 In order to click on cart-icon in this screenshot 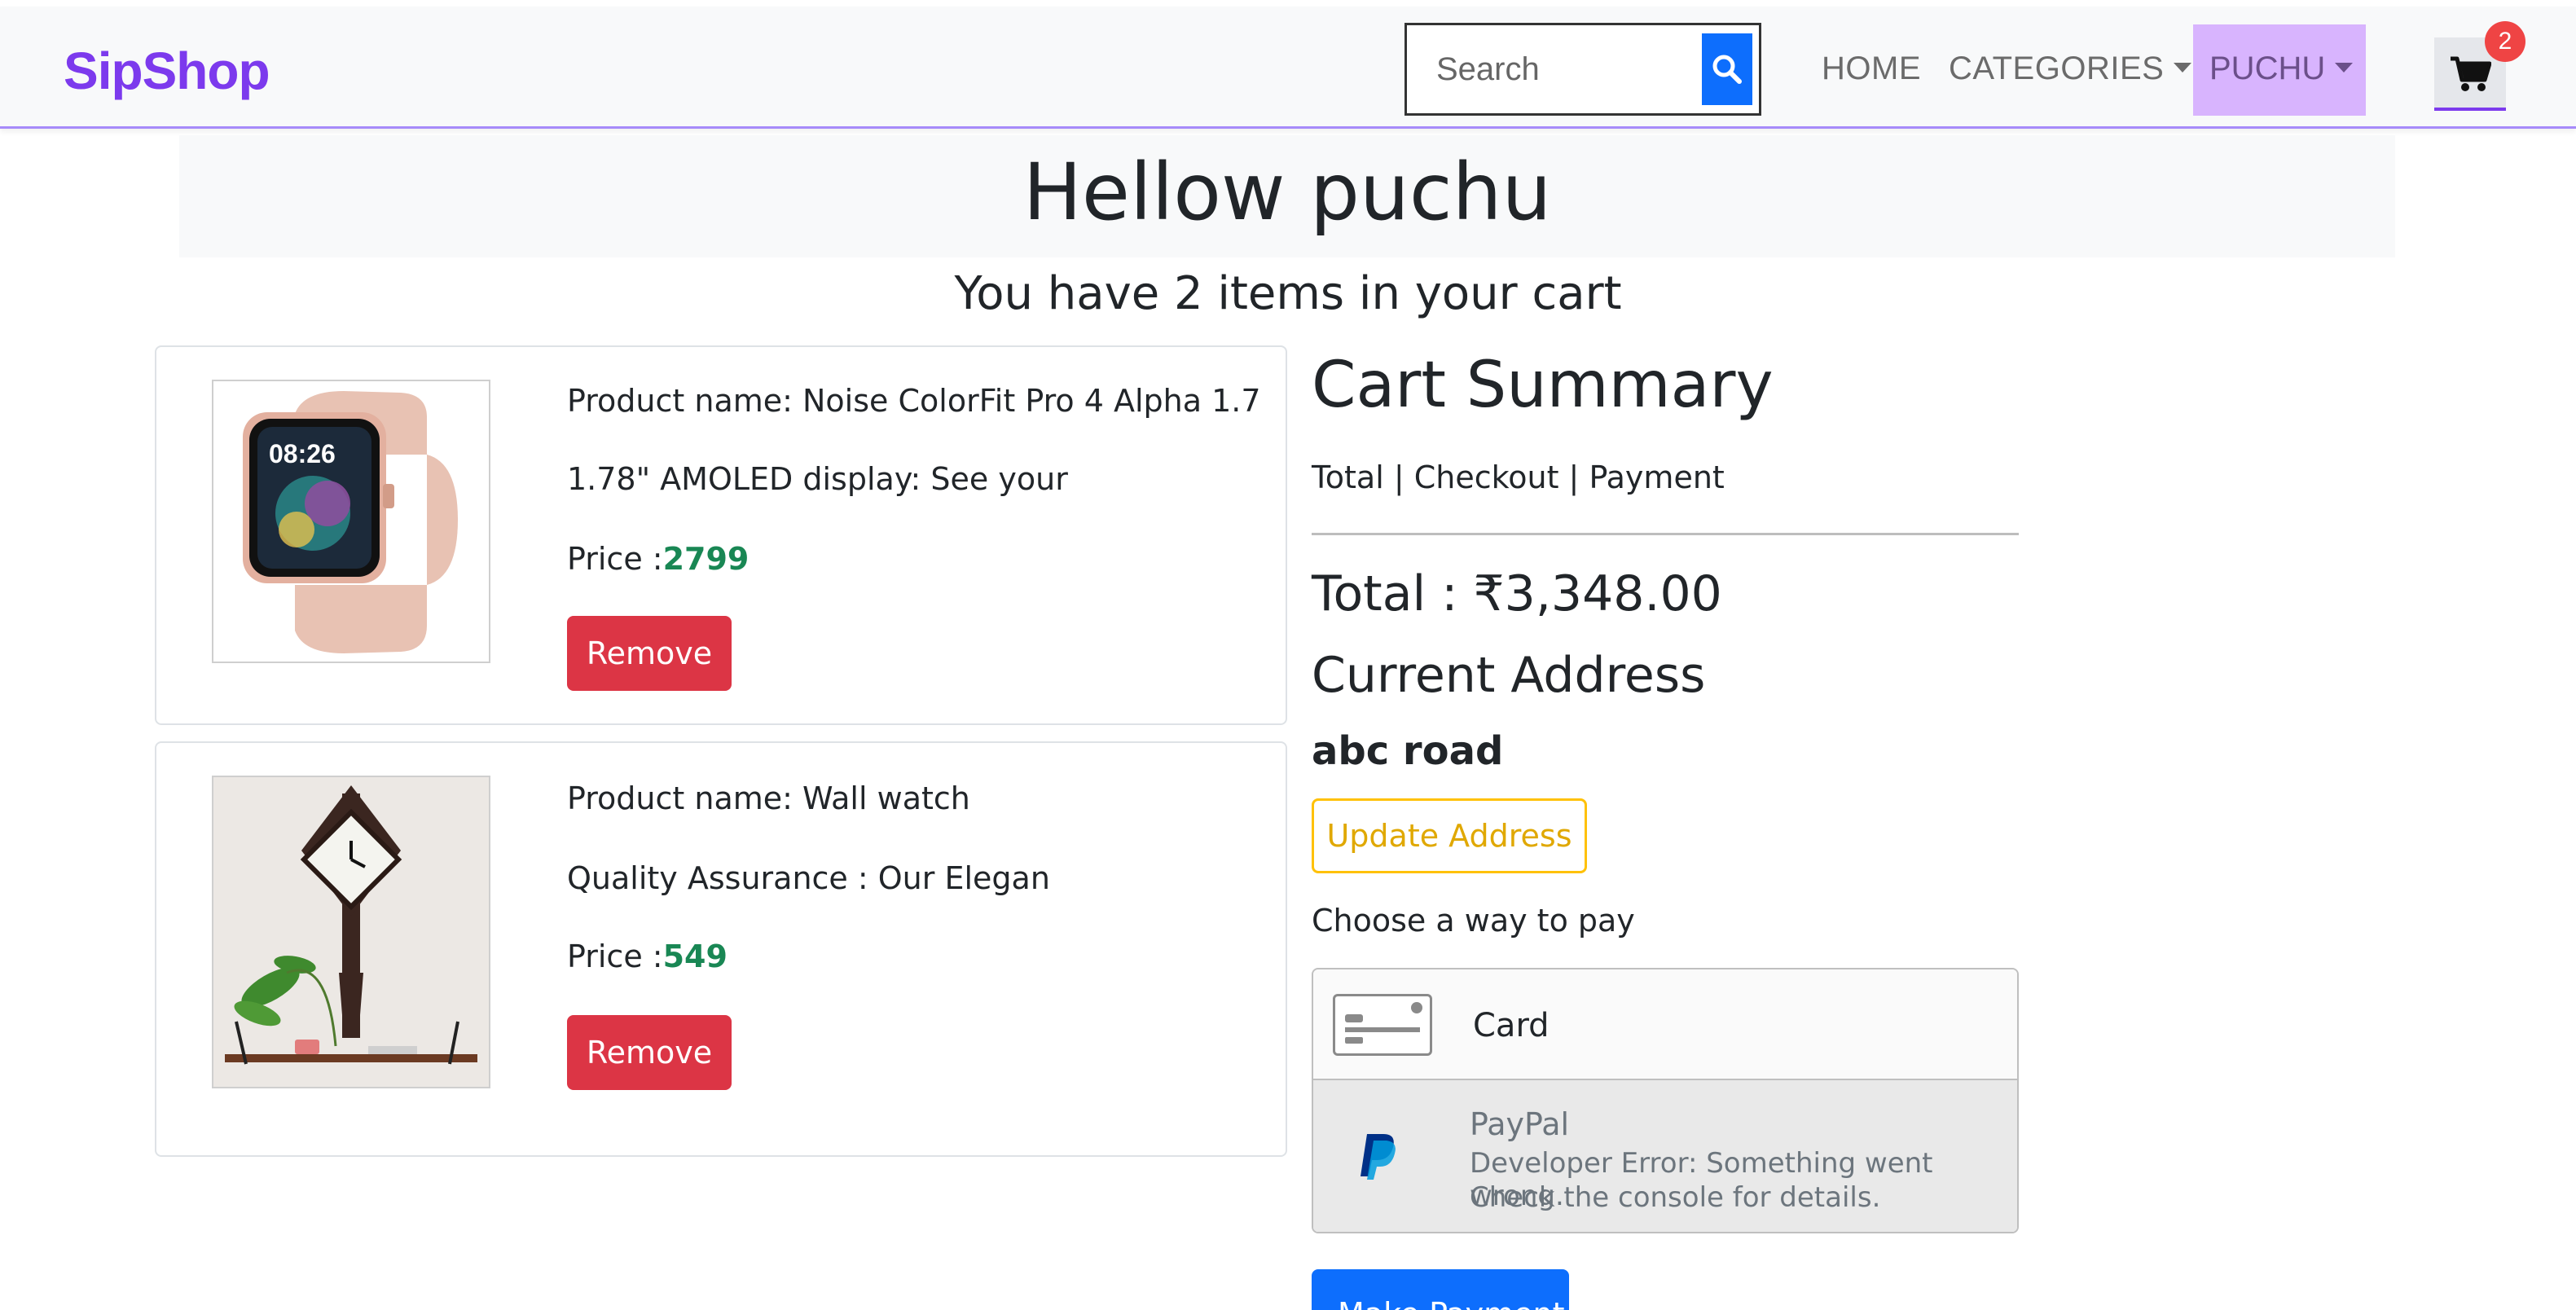, I will do `click(2471, 74)`.